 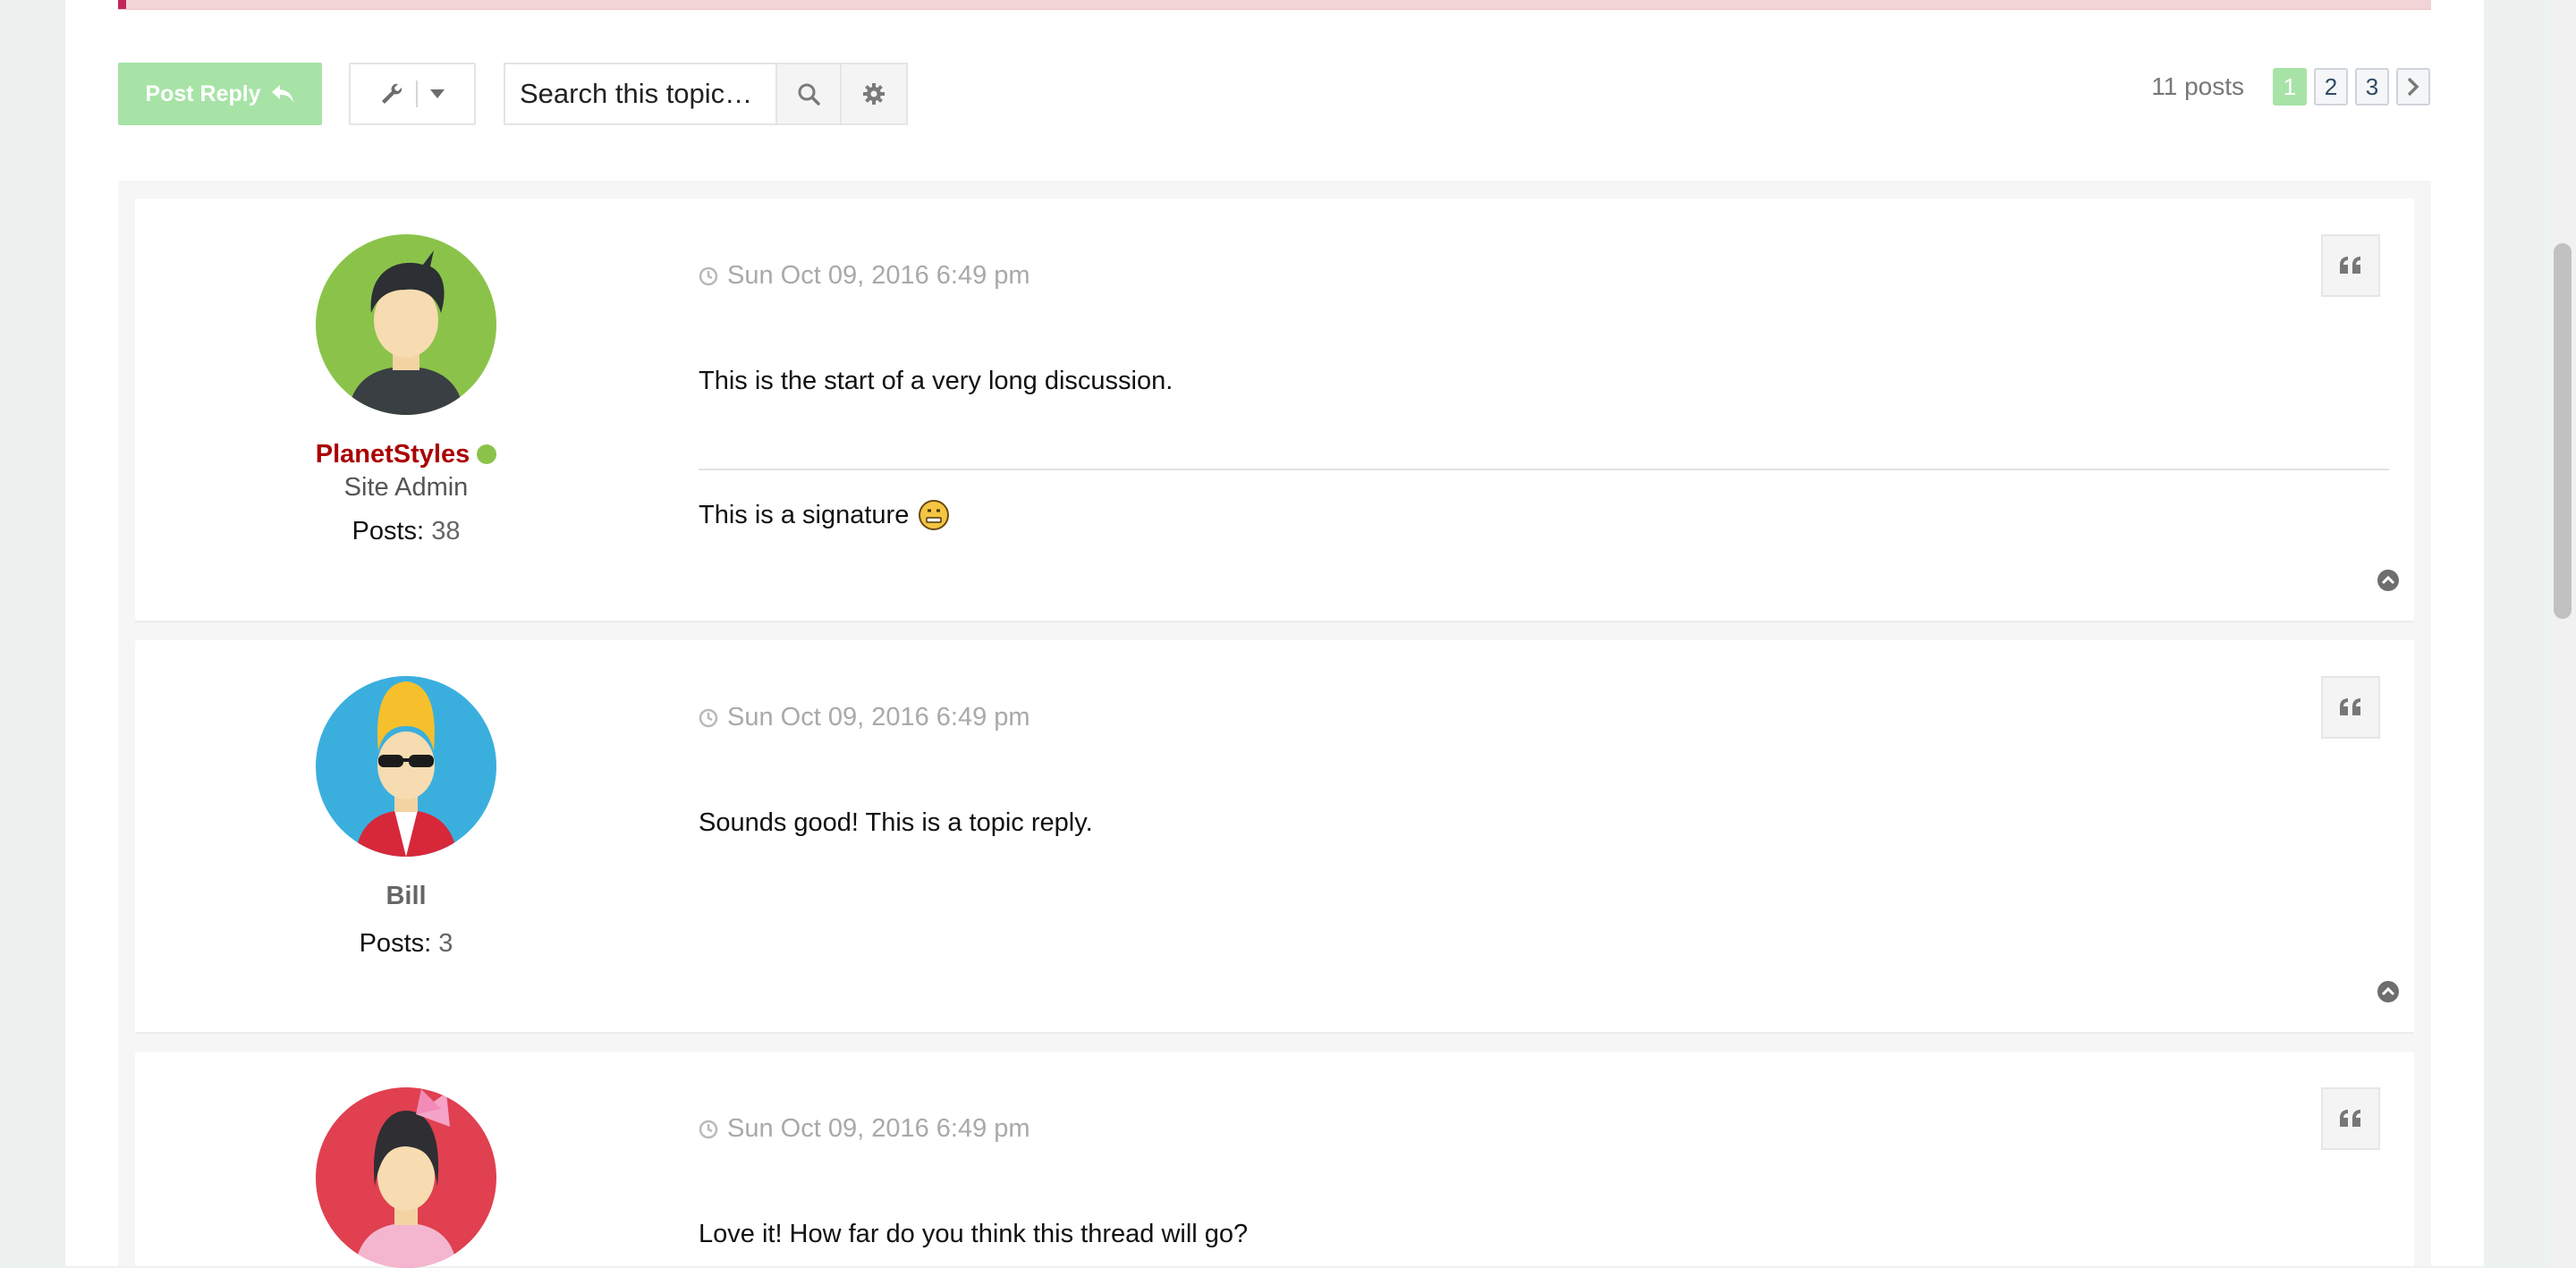 What do you see at coordinates (824, 515) in the screenshot?
I see `post-signature: This is a signature` at bounding box center [824, 515].